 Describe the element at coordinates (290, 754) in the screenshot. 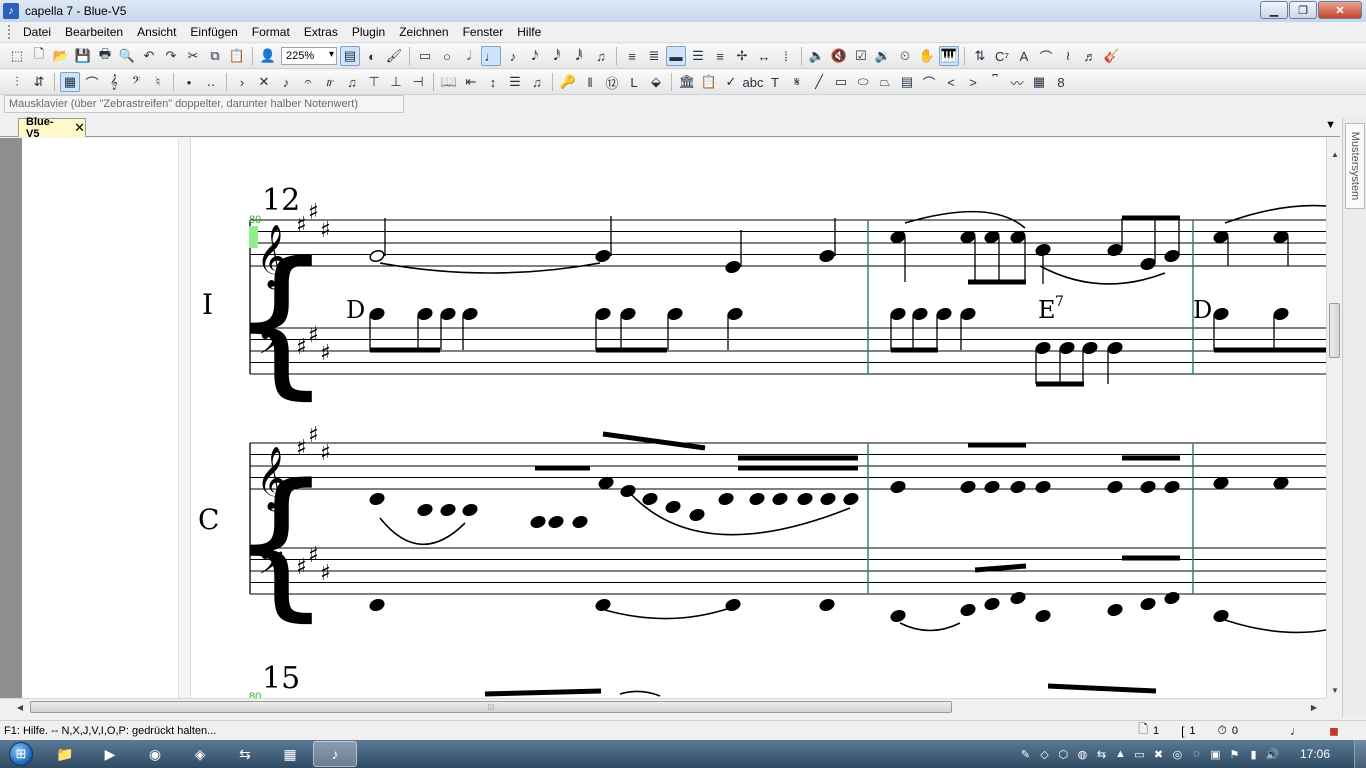

I see `taskbar-calculator-icon: ▦` at that location.